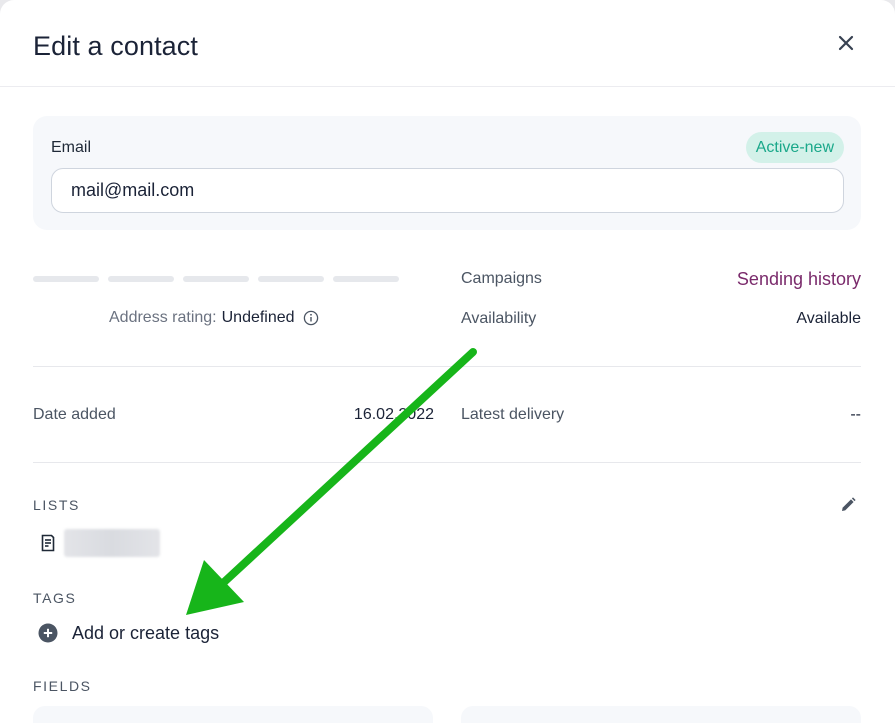  I want to click on fields-section-title: FIELDS, so click(62, 686).